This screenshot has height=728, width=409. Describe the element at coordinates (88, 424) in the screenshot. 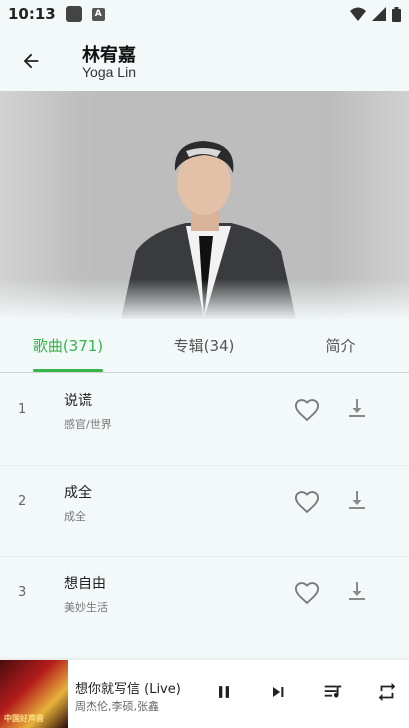

I see `song-album: 感官/世界` at that location.